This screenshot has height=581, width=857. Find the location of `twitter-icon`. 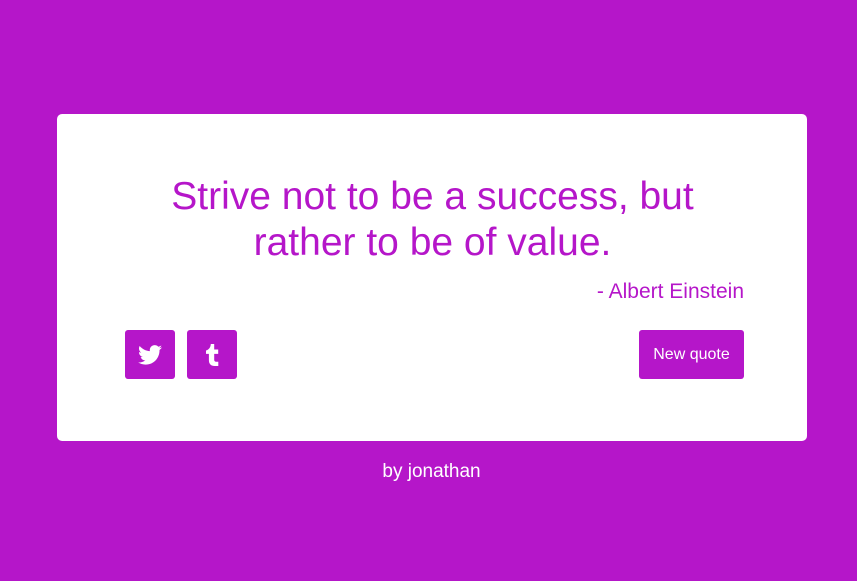

twitter-icon is located at coordinates (150, 354).